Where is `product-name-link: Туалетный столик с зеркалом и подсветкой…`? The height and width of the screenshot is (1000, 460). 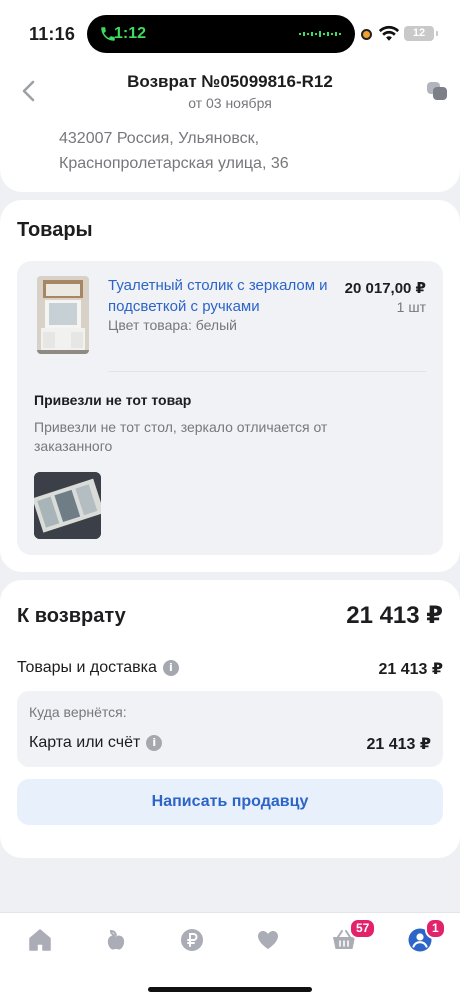
product-name-link: Туалетный столик с зеркалом и подсветкой… is located at coordinates (218, 296).